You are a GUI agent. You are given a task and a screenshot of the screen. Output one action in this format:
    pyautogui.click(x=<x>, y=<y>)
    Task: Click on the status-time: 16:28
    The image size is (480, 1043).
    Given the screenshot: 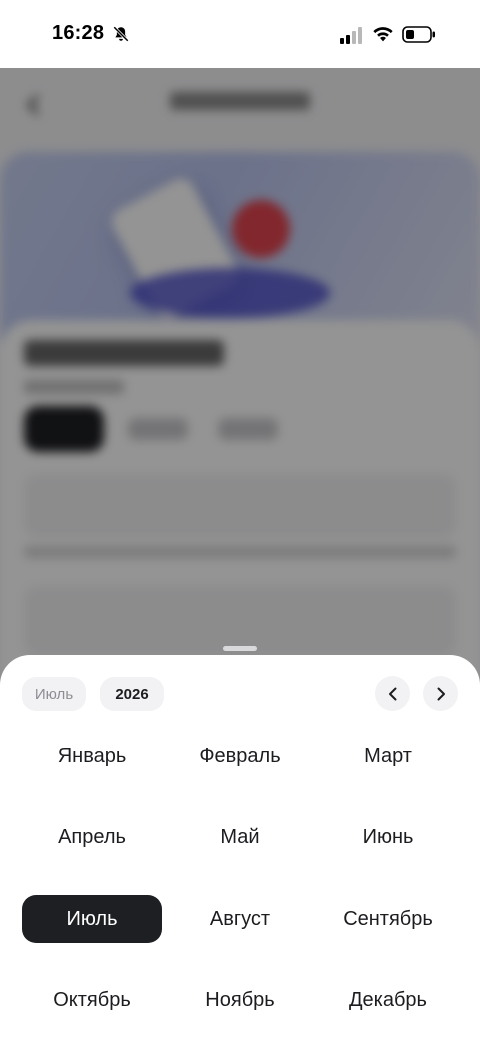 What is the action you would take?
    pyautogui.click(x=78, y=33)
    